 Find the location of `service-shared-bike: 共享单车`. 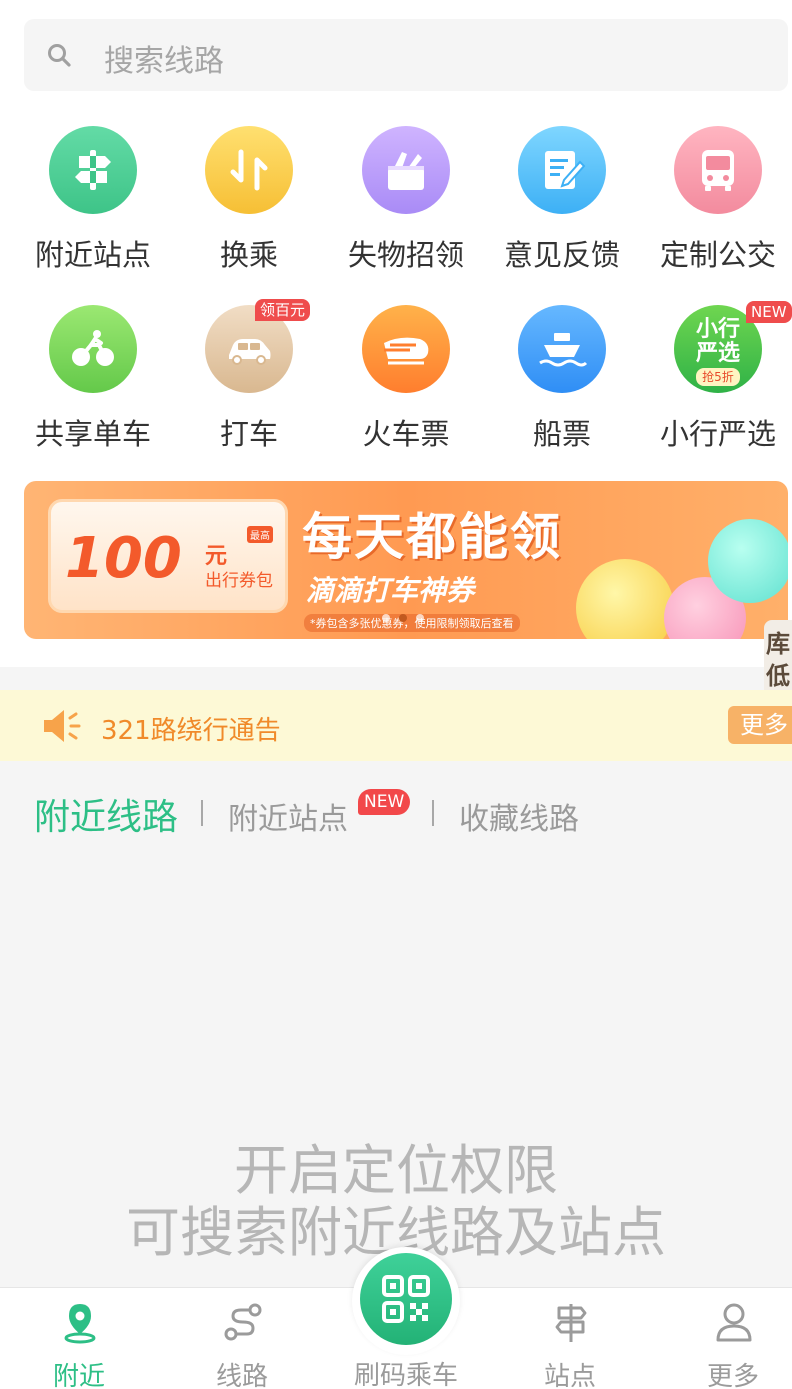

service-shared-bike: 共享单车 is located at coordinates (93, 385).